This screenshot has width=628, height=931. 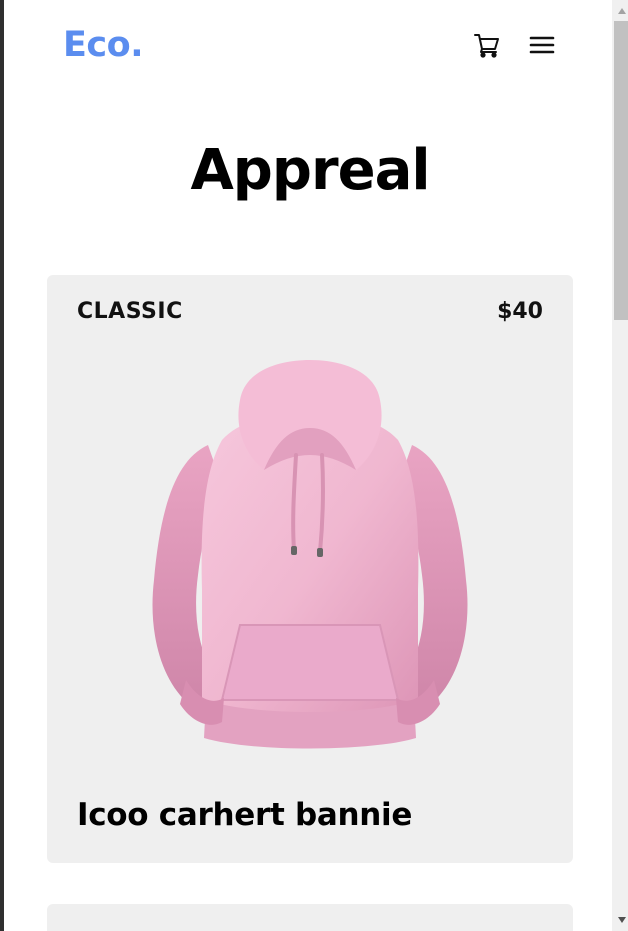 I want to click on menu-button, so click(x=542, y=45).